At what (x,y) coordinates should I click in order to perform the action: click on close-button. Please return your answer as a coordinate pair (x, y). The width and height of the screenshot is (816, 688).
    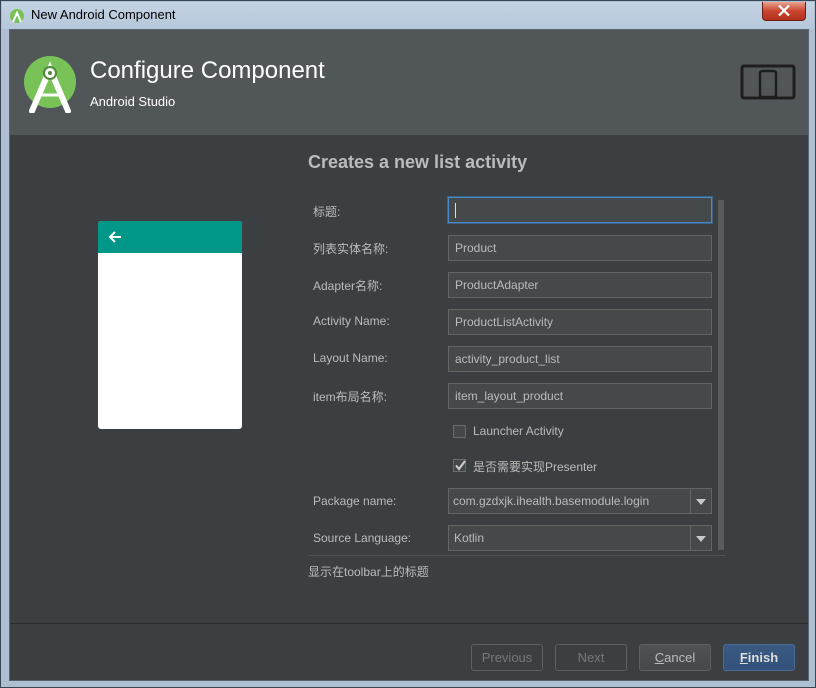
    Looking at the image, I should click on (784, 11).